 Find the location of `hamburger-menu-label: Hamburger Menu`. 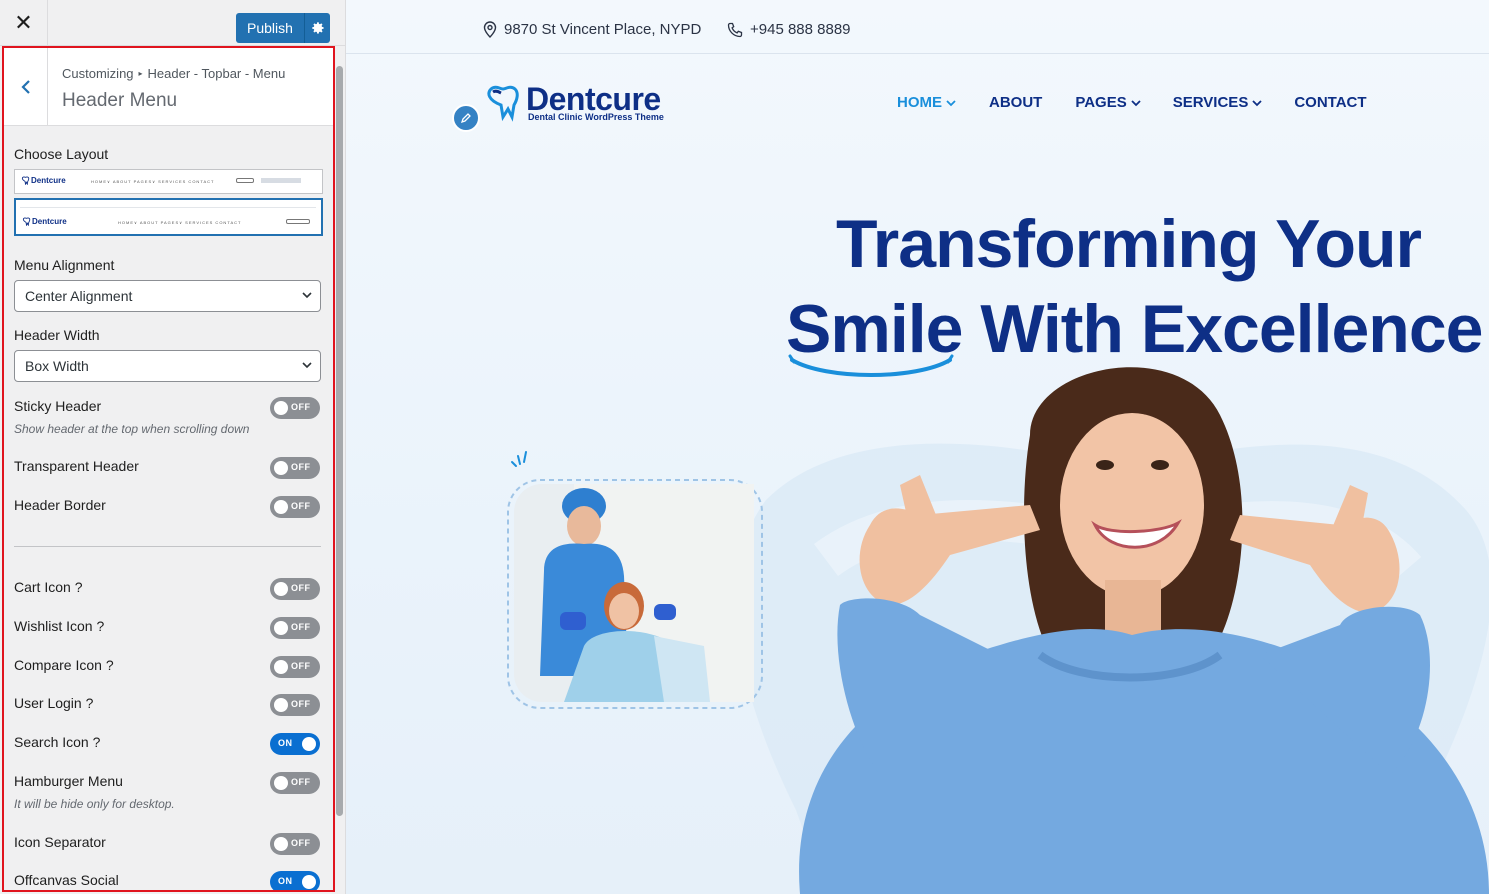

hamburger-menu-label: Hamburger Menu is located at coordinates (68, 781).